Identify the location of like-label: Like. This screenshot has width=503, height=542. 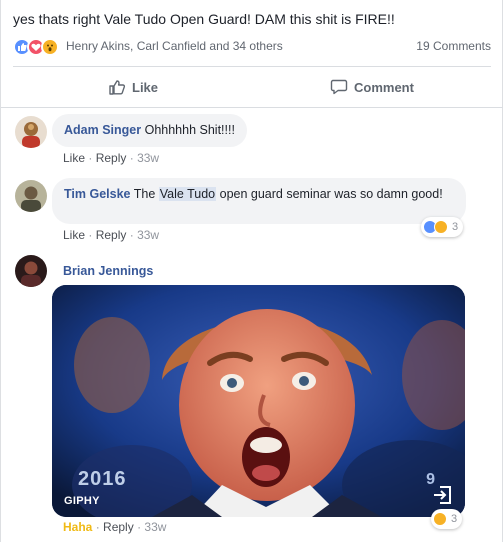
(145, 87).